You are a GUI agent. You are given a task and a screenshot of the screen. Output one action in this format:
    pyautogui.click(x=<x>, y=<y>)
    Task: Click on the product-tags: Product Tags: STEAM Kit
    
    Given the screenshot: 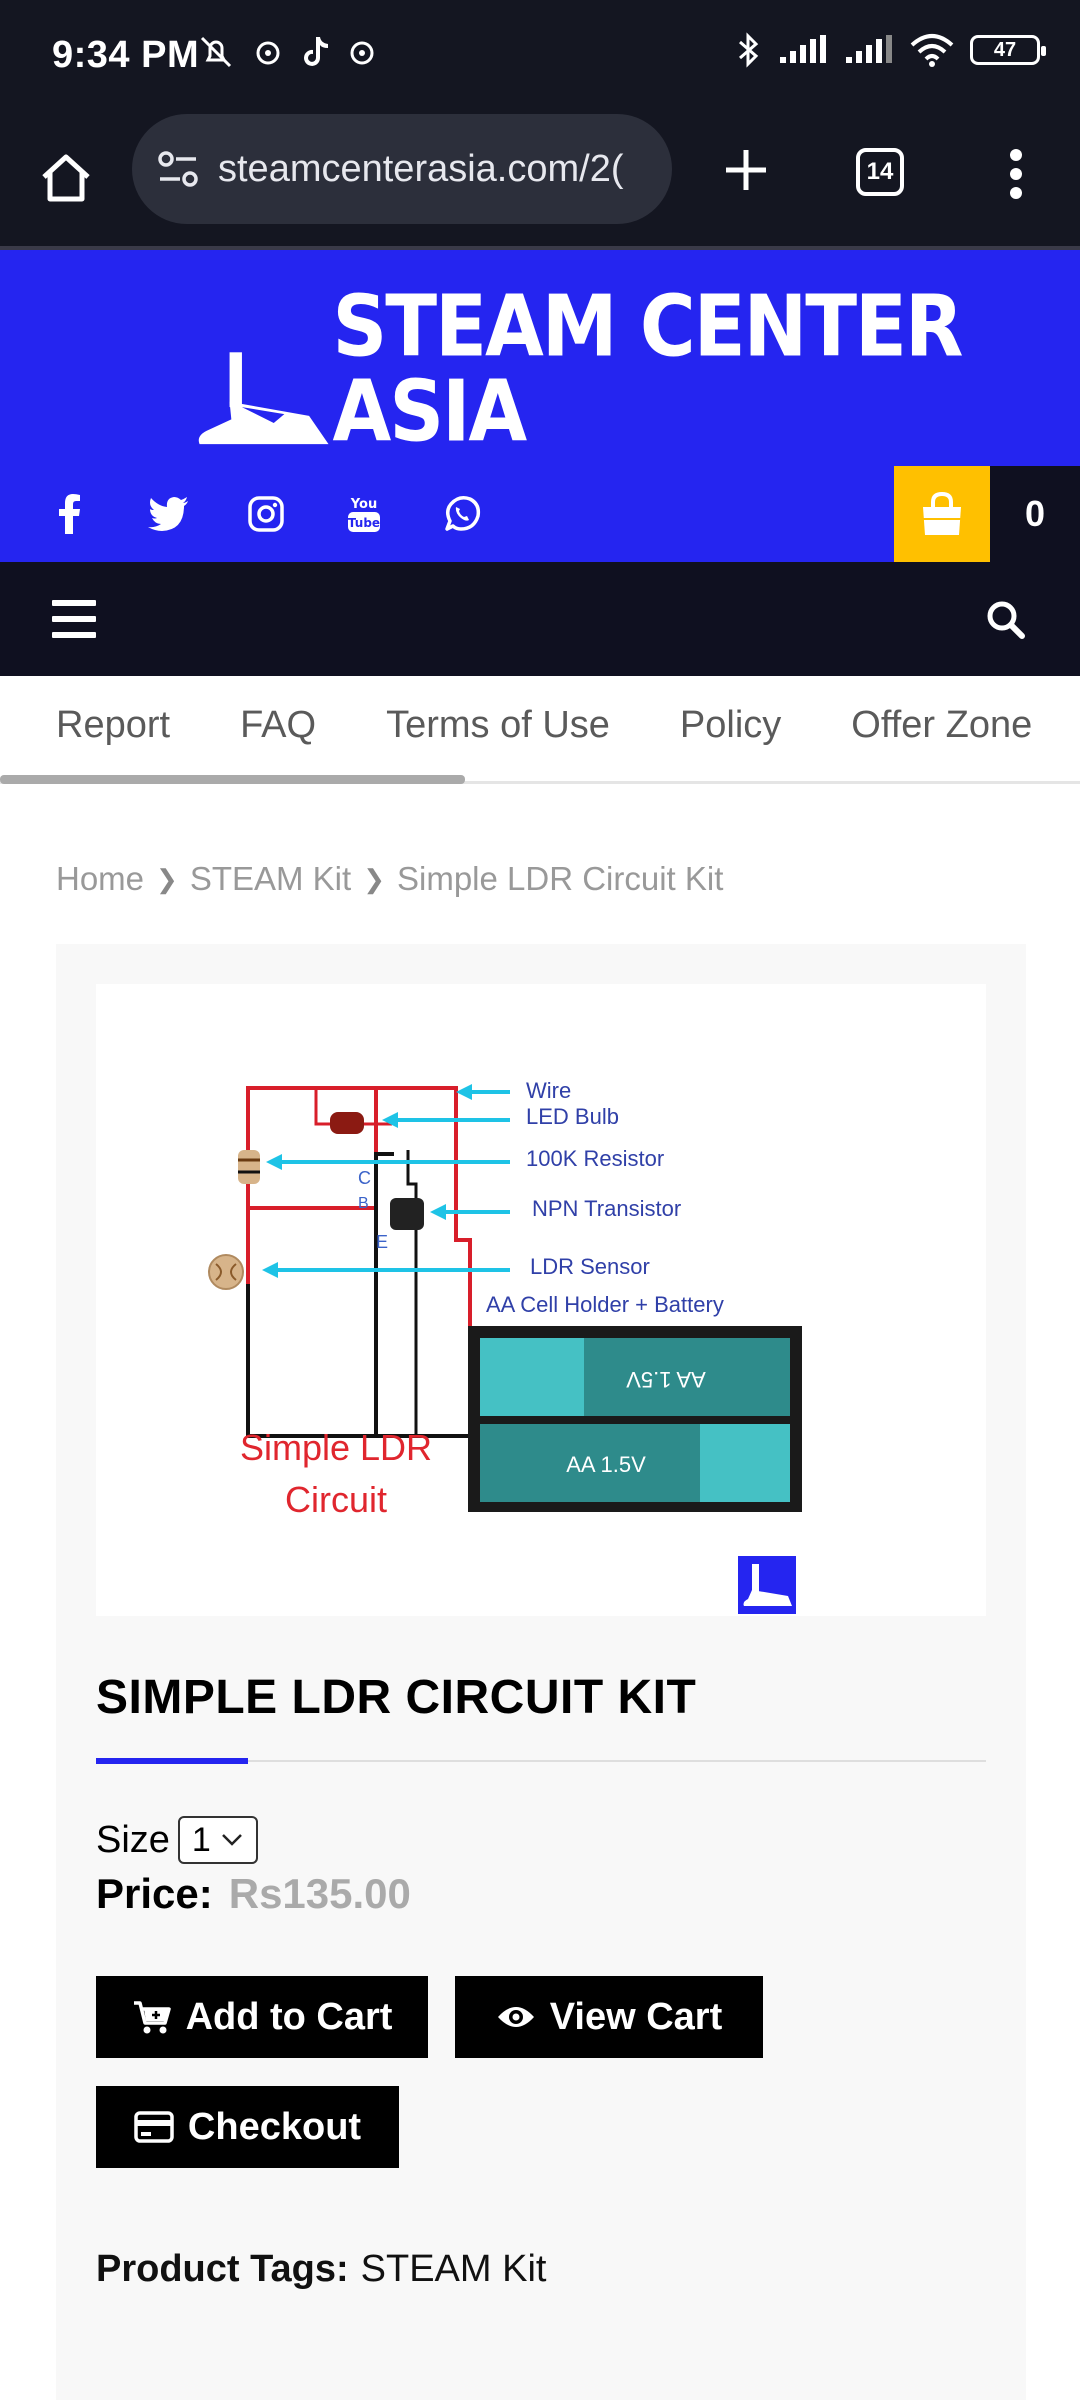 What is the action you would take?
    pyautogui.click(x=321, y=2269)
    